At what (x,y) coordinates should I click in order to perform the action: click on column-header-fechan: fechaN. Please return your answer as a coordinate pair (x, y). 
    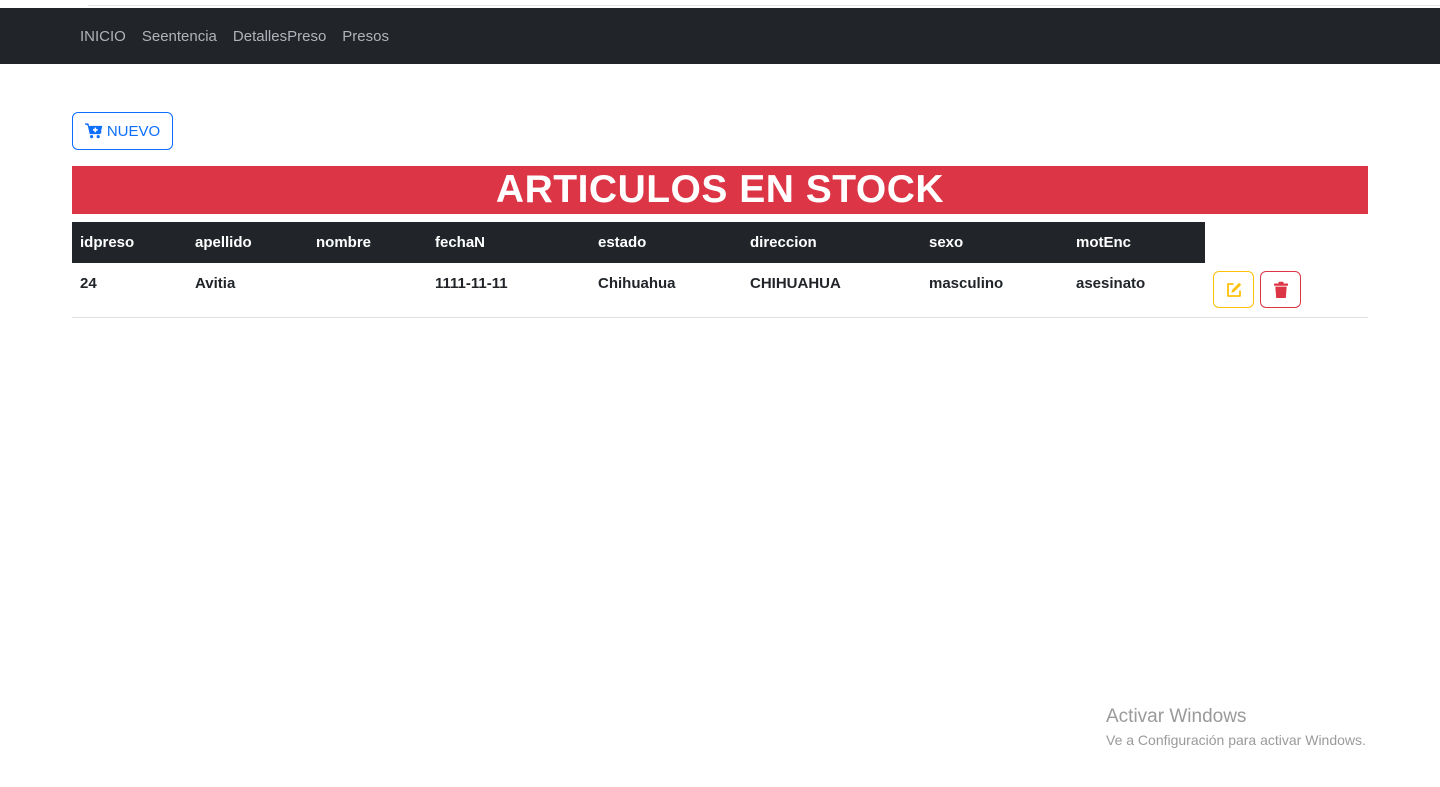
    Looking at the image, I should click on (460, 242).